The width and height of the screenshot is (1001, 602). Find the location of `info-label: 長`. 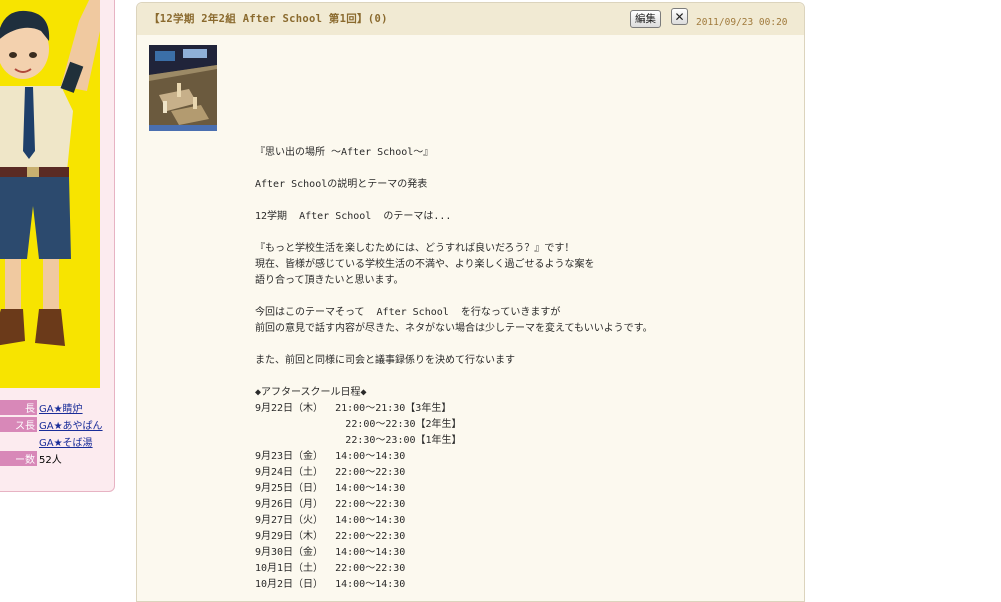

info-label: 長 is located at coordinates (18, 407).